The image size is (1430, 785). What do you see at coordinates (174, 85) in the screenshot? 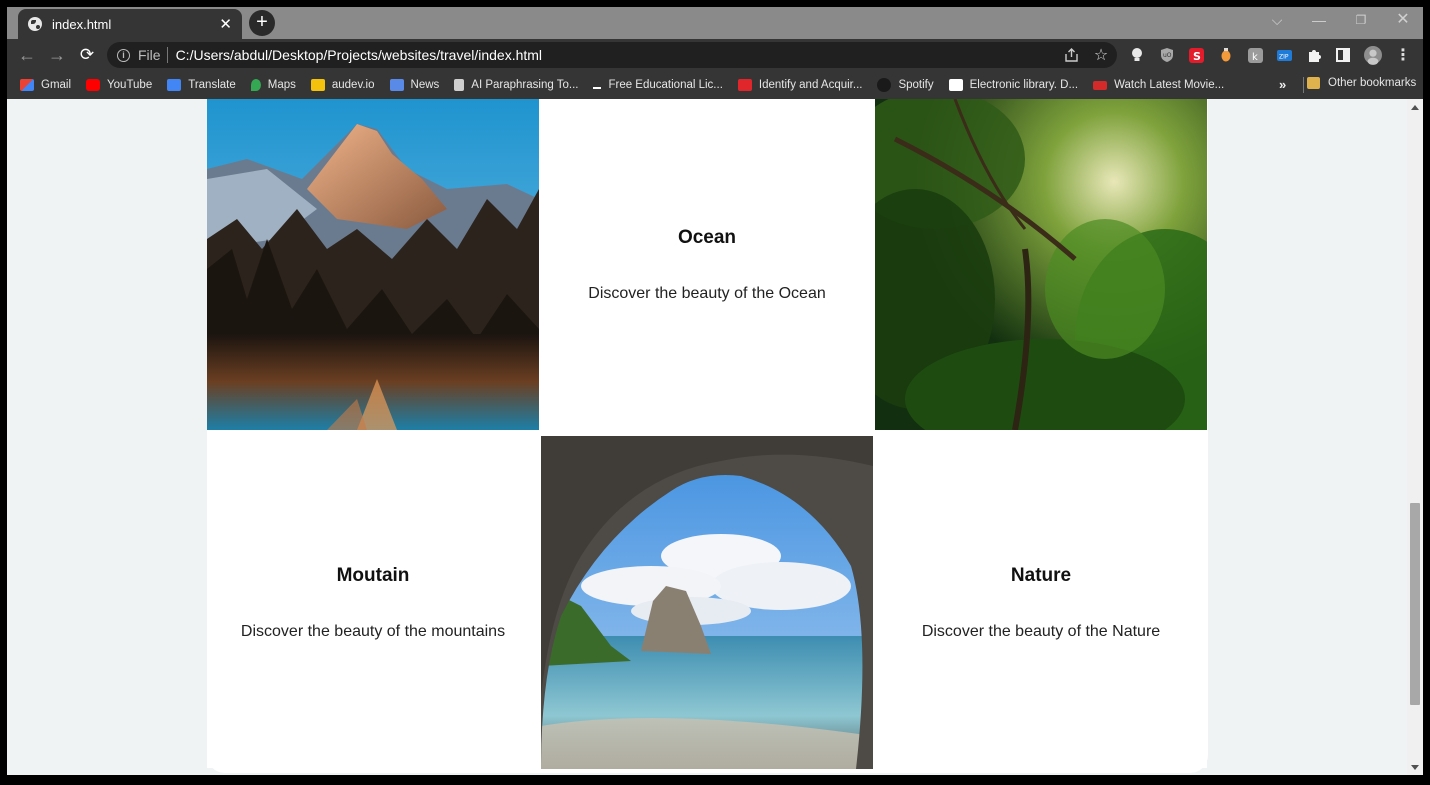
I see `translate-icon` at bounding box center [174, 85].